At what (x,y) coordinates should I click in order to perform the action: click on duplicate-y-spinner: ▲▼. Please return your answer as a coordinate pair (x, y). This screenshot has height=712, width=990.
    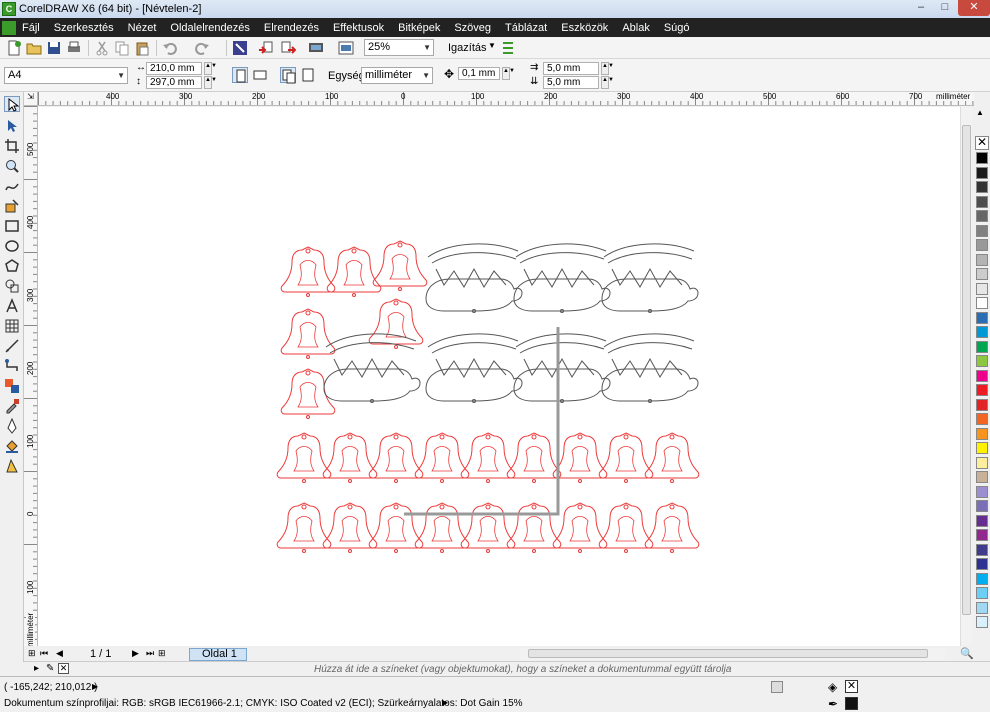
    Looking at the image, I should click on (607, 82).